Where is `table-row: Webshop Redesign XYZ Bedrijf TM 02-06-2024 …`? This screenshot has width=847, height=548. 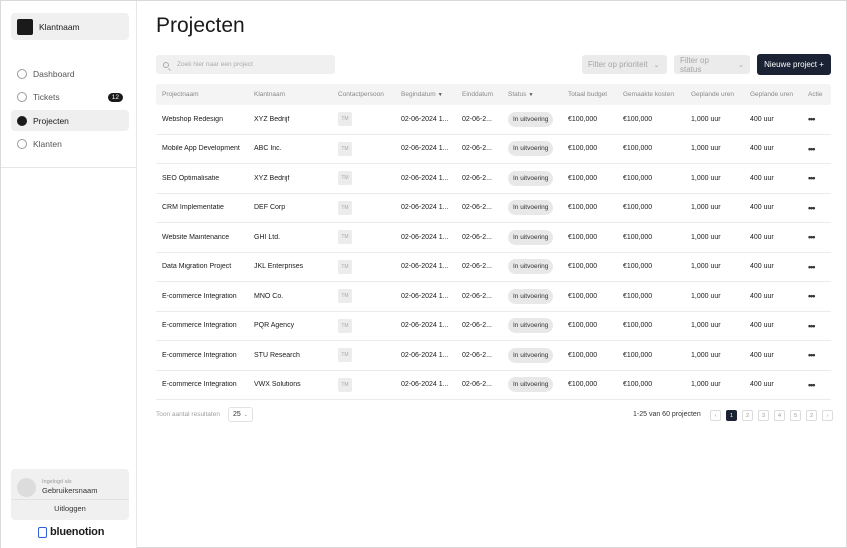
table-row: Webshop Redesign XYZ Bedrijf TM 02-06-2024 … is located at coordinates (493, 120).